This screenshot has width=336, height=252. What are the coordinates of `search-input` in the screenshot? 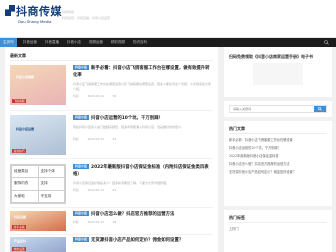 It's located at (270, 109).